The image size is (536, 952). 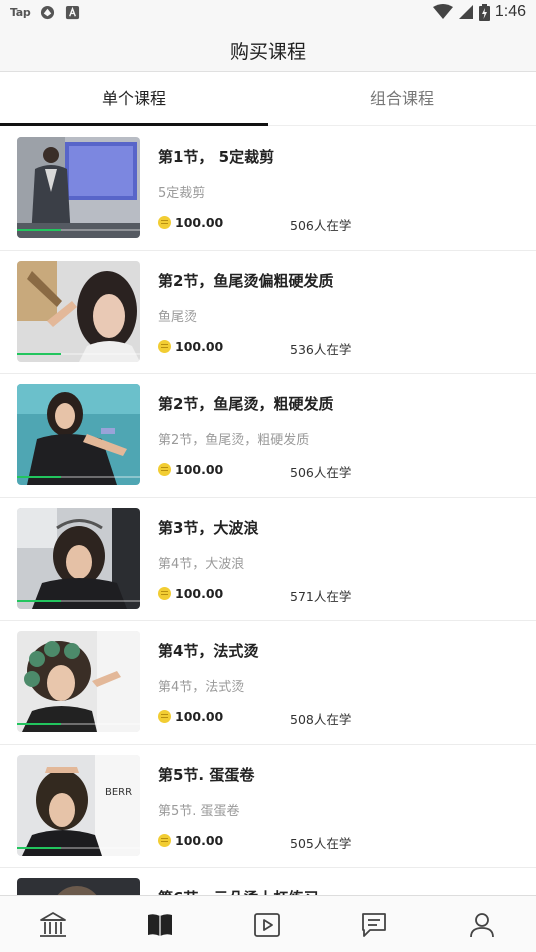 I want to click on profile-icon, so click(x=482, y=925).